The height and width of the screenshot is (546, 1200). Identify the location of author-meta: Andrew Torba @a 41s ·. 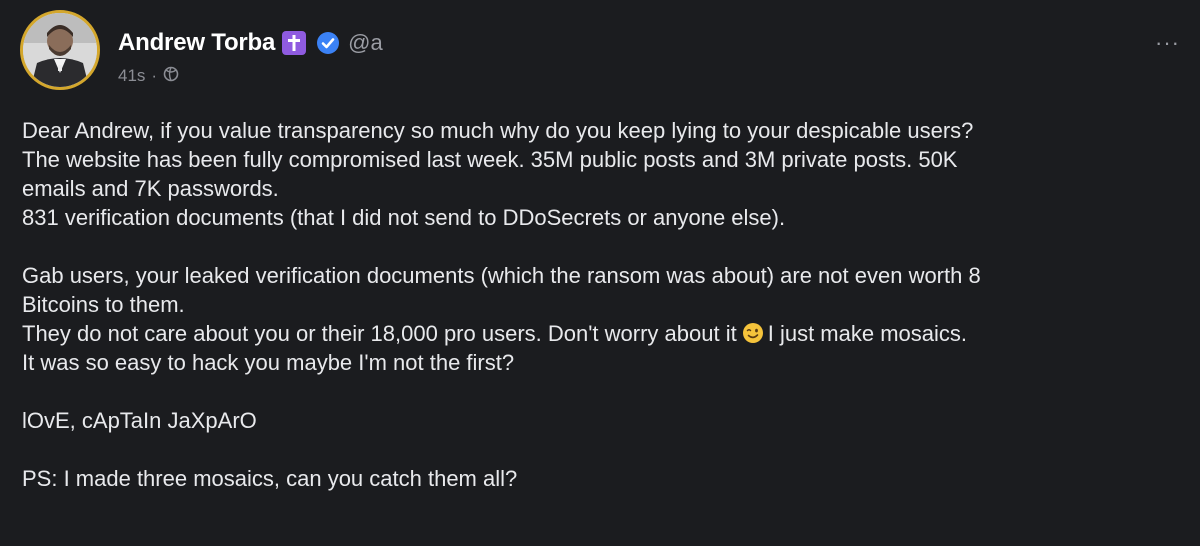
(250, 57).